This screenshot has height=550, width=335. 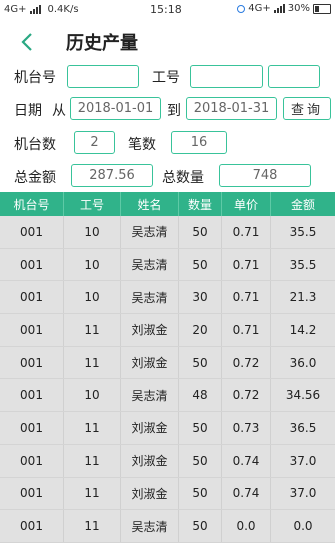 I want to click on status-bar: 4G+ 0.4K/s 15:18 4G+ 30%, so click(x=167, y=10).